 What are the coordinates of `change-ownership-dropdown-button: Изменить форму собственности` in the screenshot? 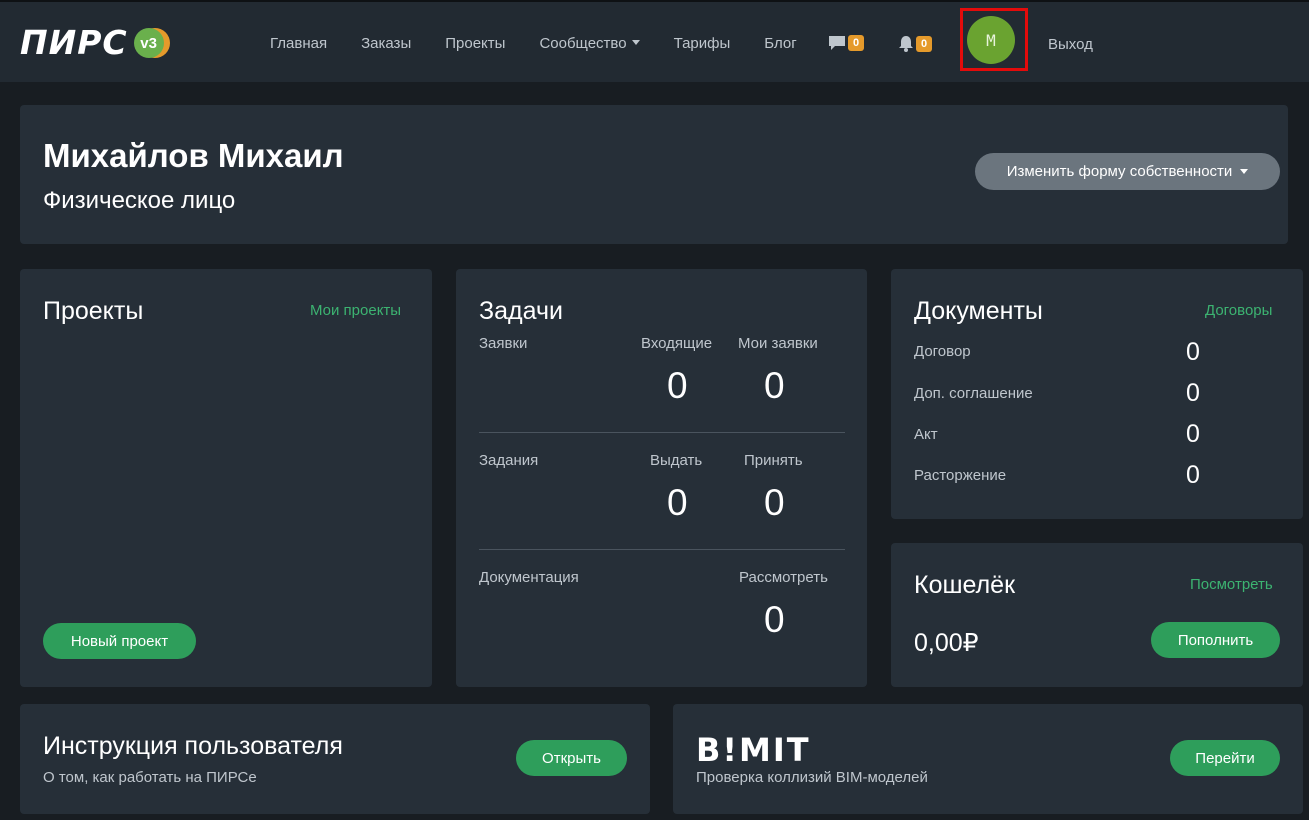 It's located at (1127, 171).